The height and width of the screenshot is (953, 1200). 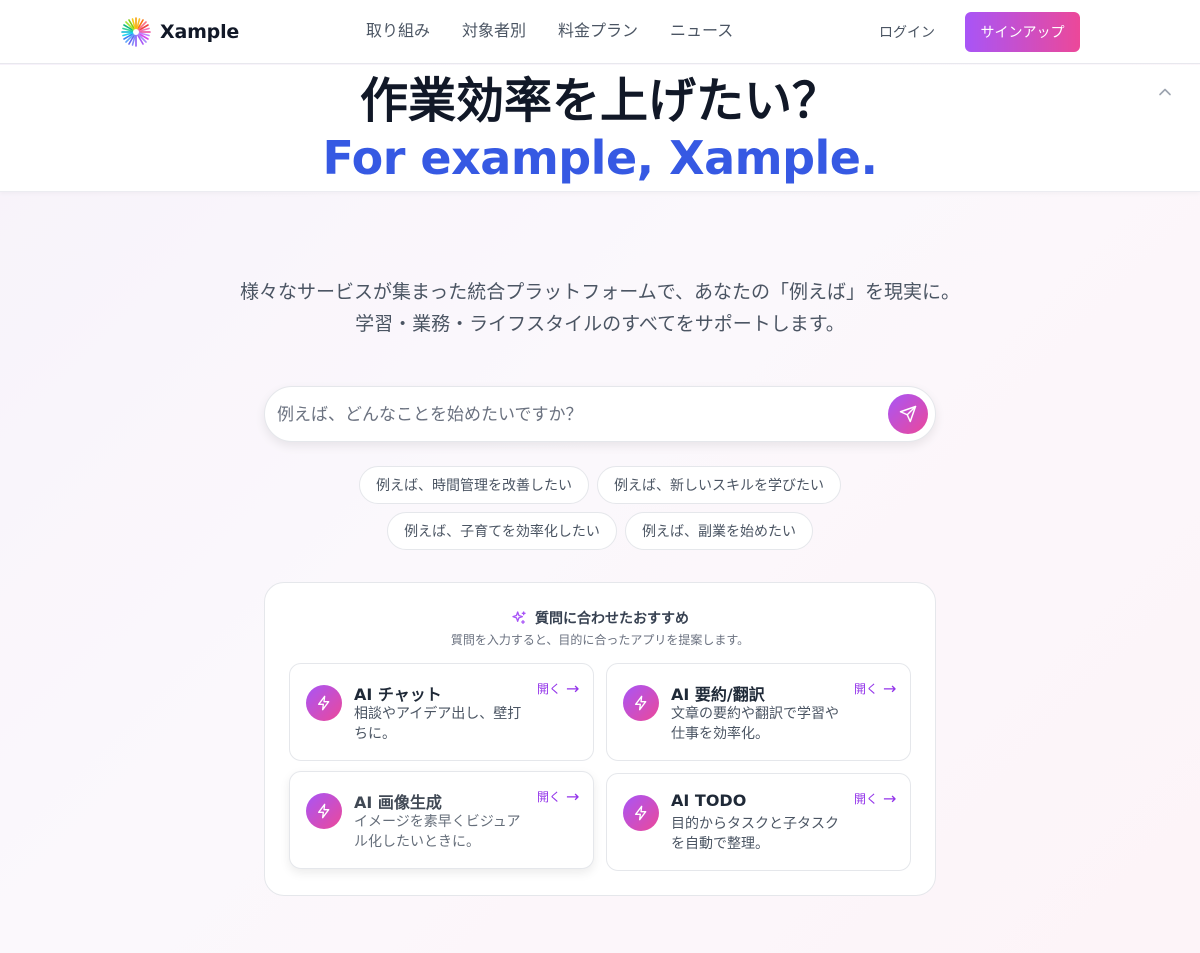 I want to click on signup-button: サインアップ, so click(x=1022, y=32).